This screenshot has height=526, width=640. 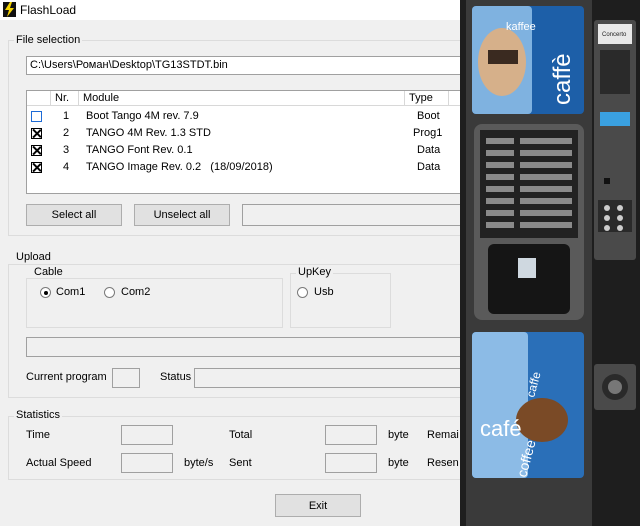 I want to click on current-program-field, so click(x=126, y=378).